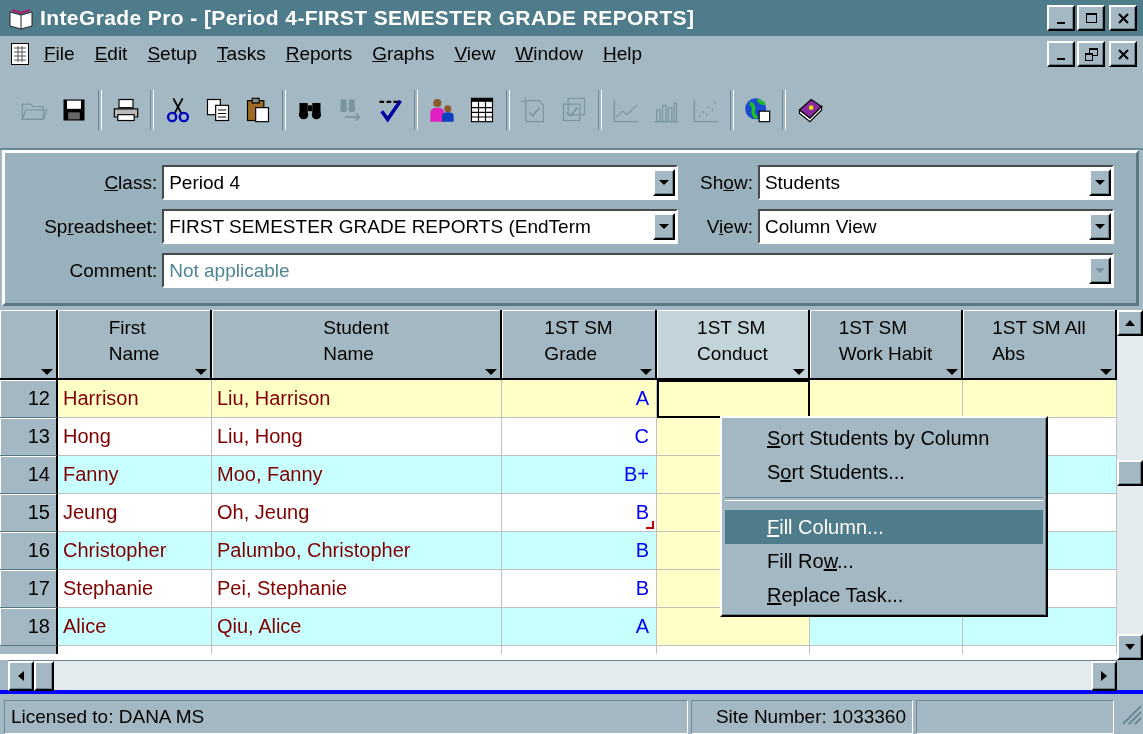 This screenshot has height=734, width=1143. I want to click on clipboard-icon, so click(258, 110).